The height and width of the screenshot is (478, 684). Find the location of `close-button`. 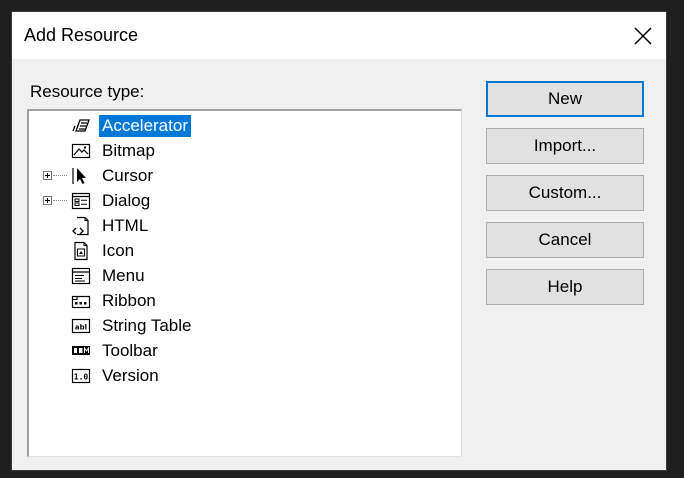

close-button is located at coordinates (643, 35).